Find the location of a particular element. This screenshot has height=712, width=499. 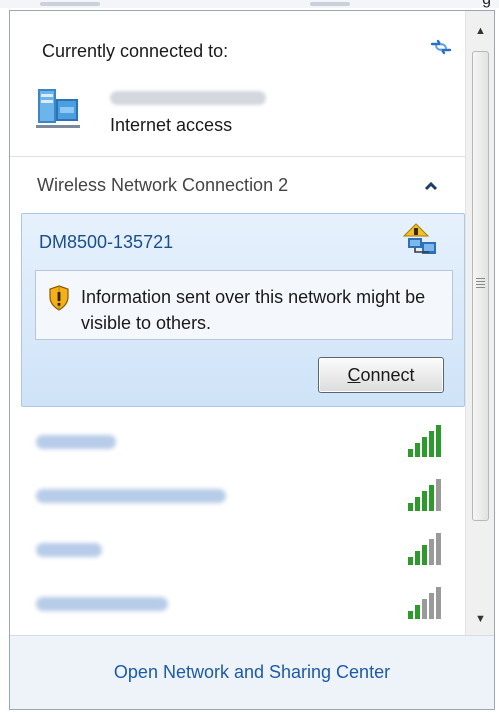

connect-accelerator: C is located at coordinates (354, 375).